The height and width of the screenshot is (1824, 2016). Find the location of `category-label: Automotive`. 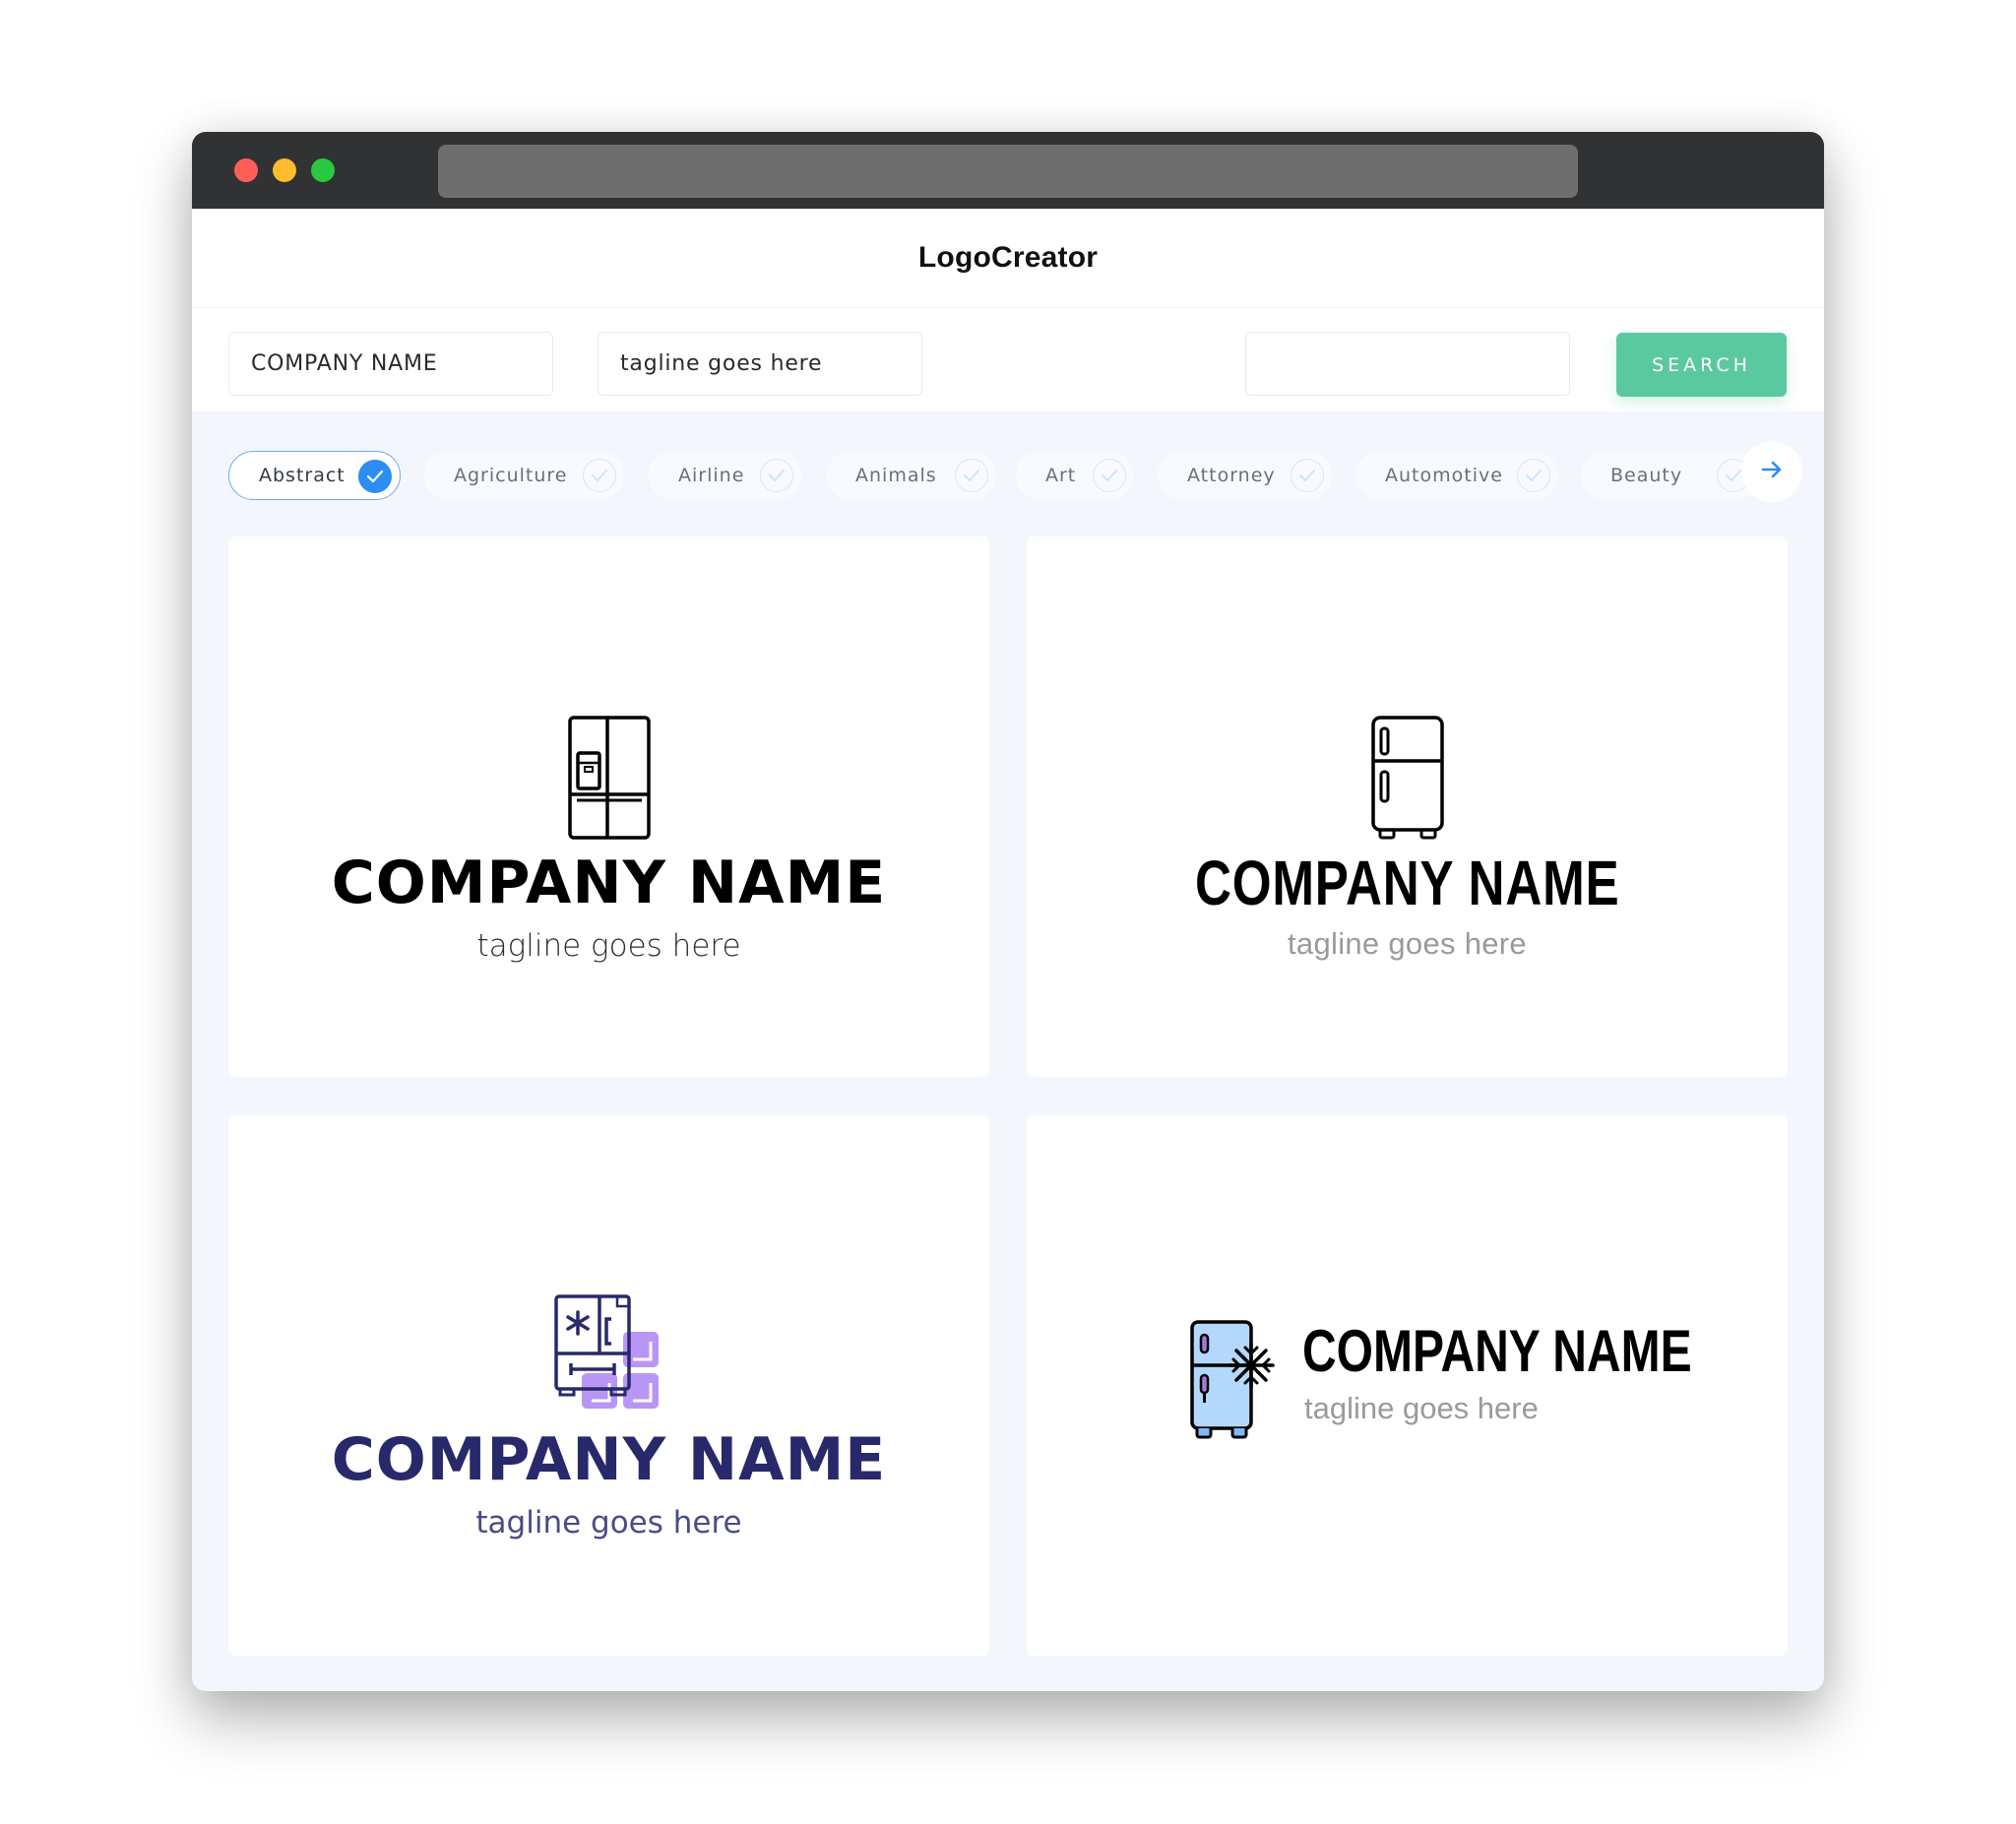

category-label: Automotive is located at coordinates (1444, 475).